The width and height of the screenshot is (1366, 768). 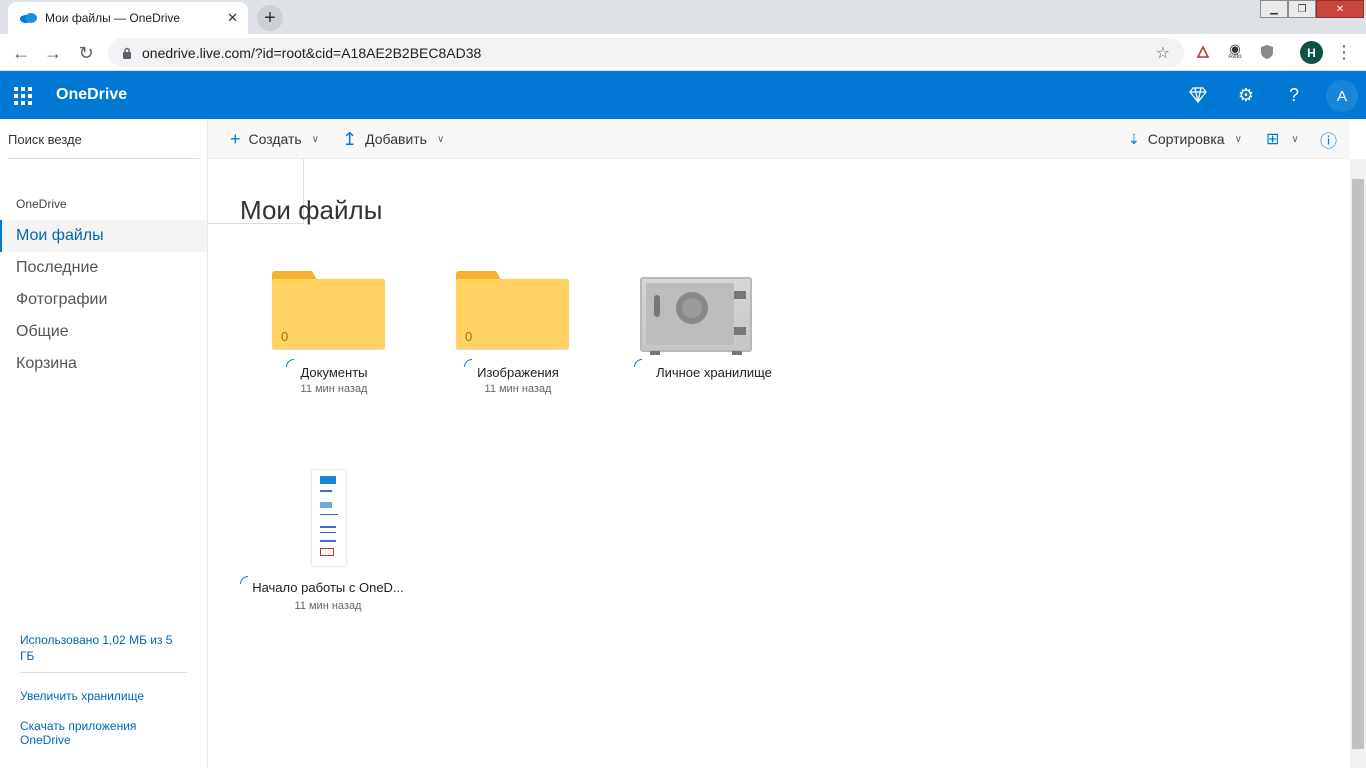 I want to click on suite-header: OneDrive ⚙ ? A, so click(x=683, y=95).